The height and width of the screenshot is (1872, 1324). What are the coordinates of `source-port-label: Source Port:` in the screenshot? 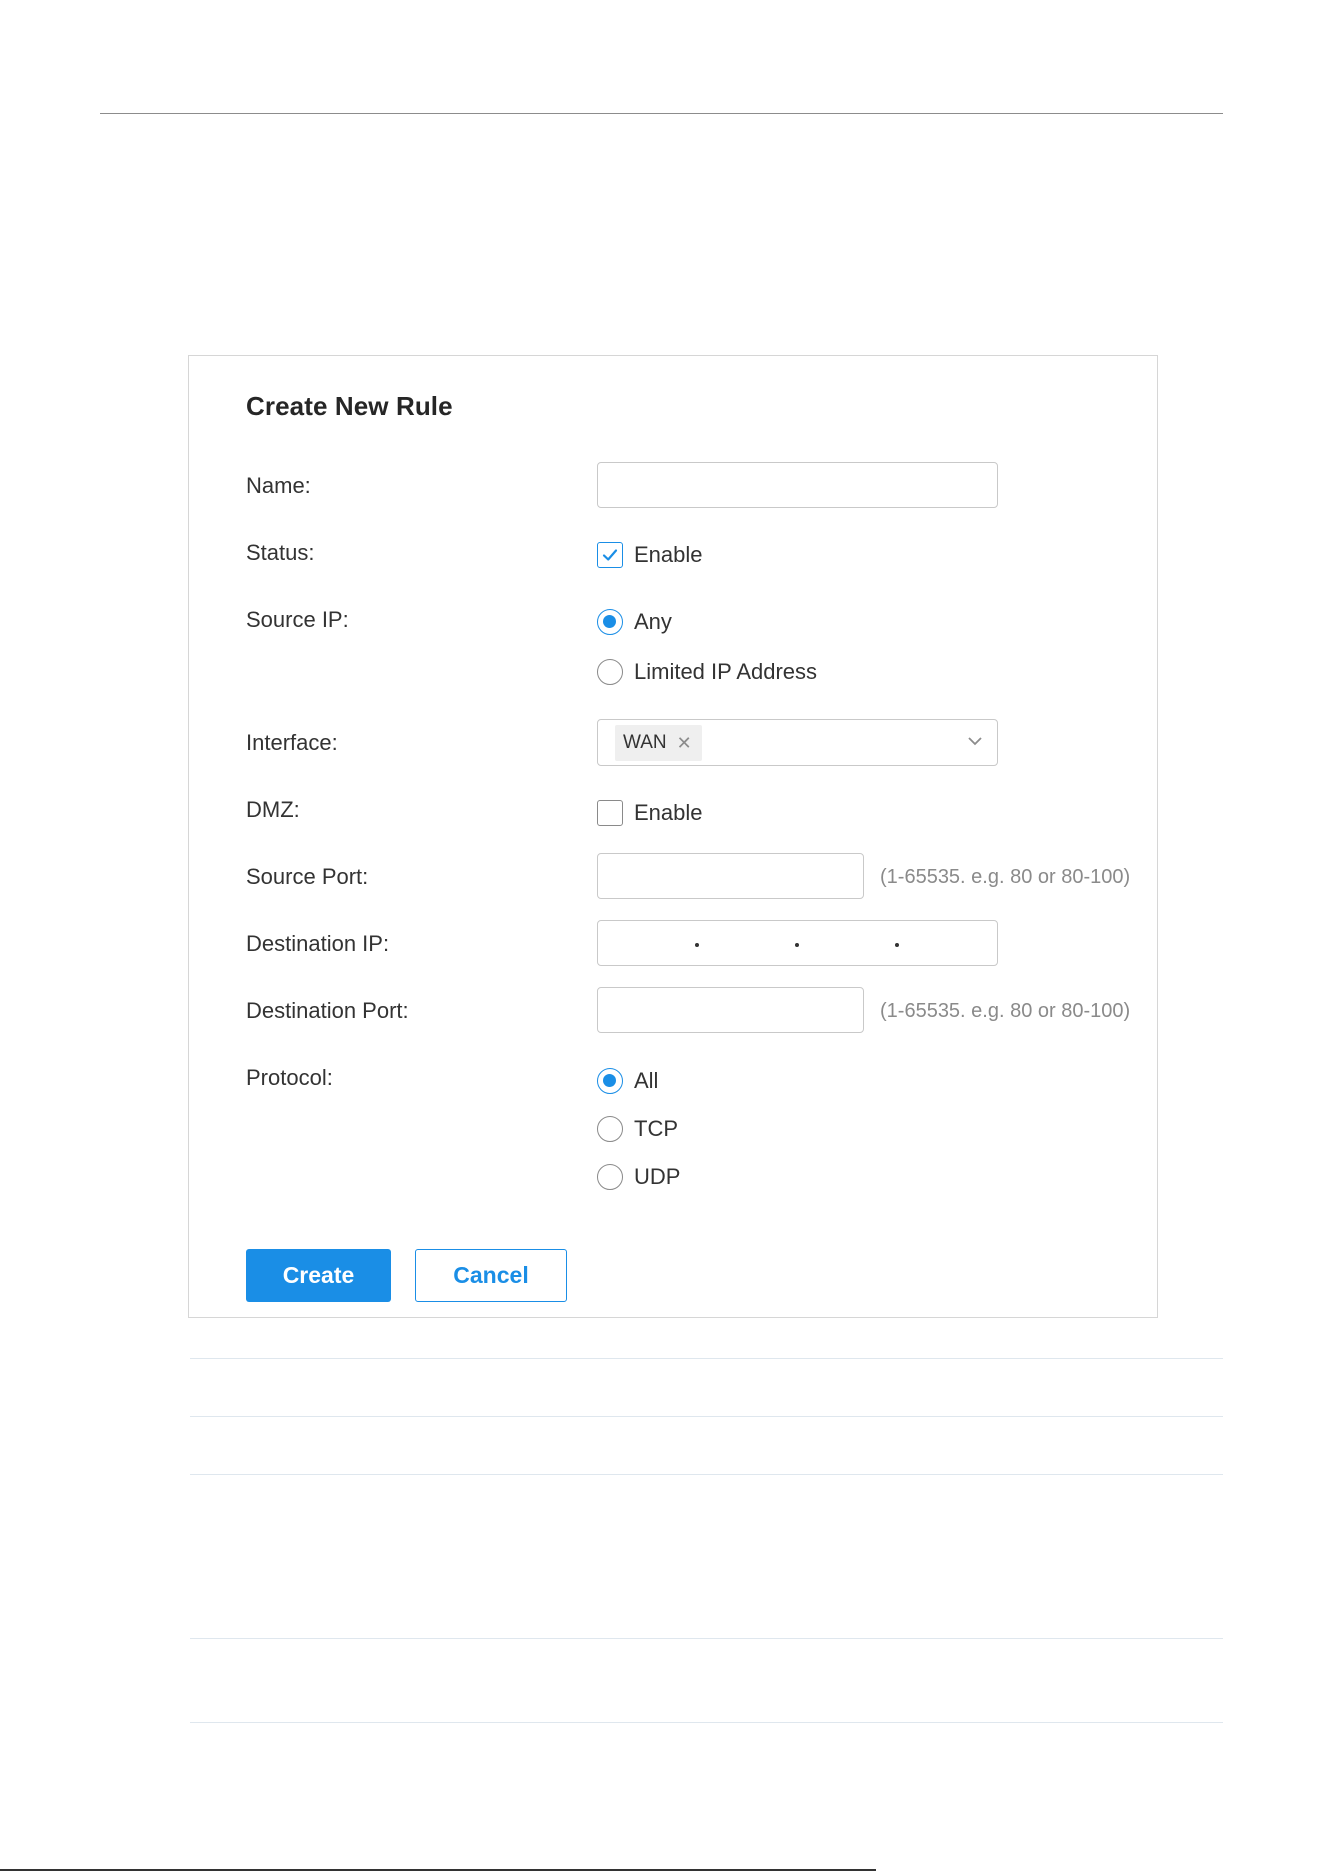 It's located at (307, 876).